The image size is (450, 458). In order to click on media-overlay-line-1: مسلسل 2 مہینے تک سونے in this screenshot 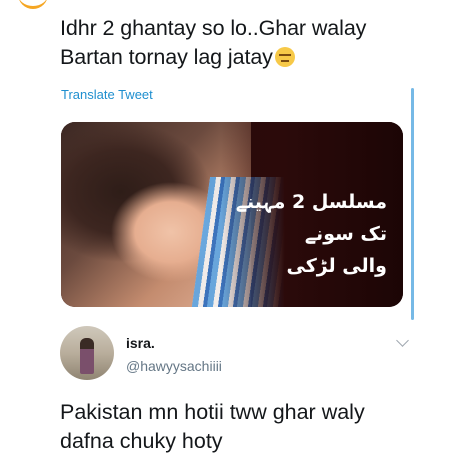, I will do `click(311, 218)`.